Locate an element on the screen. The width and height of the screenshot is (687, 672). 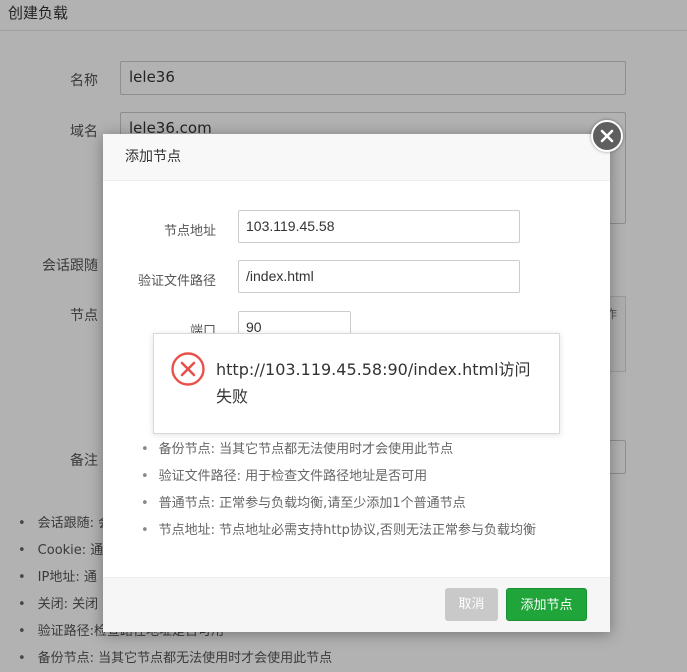
close-icon is located at coordinates (607, 136).